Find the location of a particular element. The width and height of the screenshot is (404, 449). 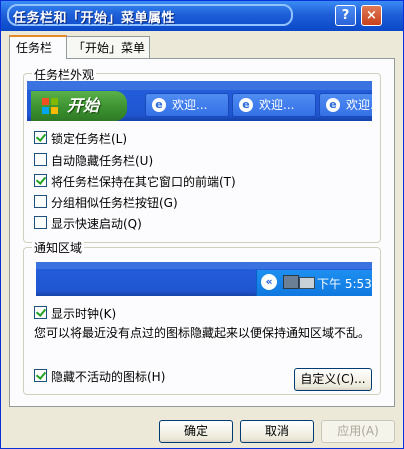

cancel-button: 取消 is located at coordinates (277, 431).